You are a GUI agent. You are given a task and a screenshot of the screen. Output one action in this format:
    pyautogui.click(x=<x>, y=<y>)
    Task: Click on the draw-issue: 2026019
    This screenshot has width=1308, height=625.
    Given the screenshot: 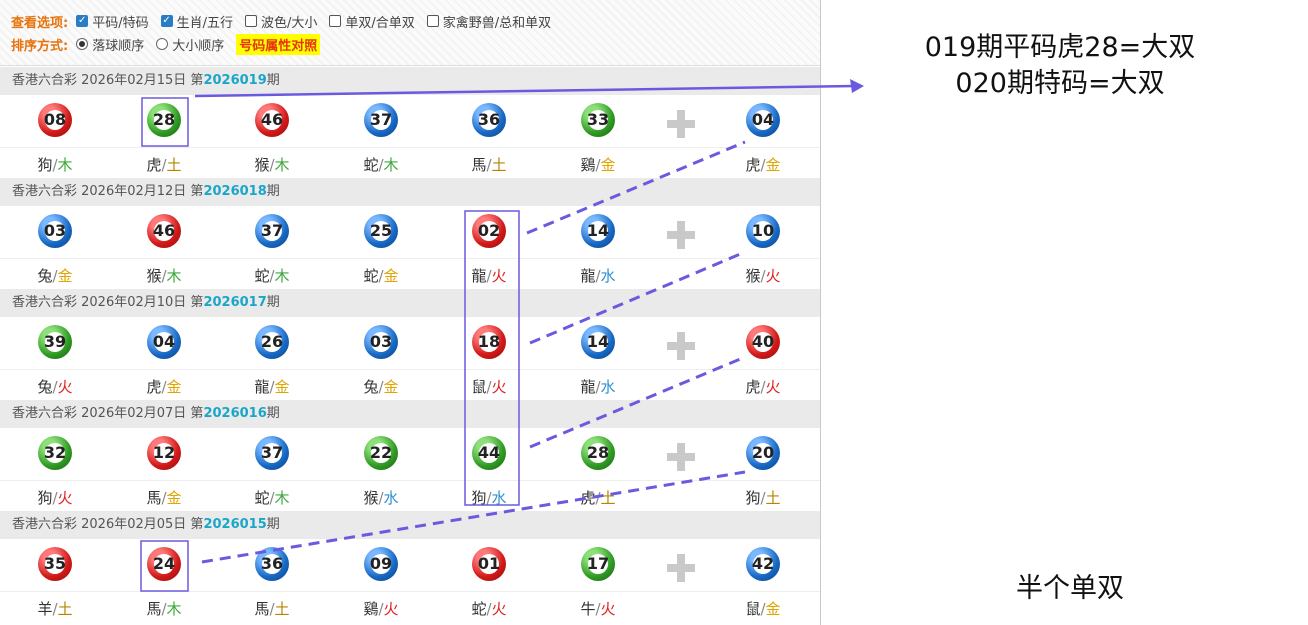 What is the action you would take?
    pyautogui.click(x=234, y=80)
    